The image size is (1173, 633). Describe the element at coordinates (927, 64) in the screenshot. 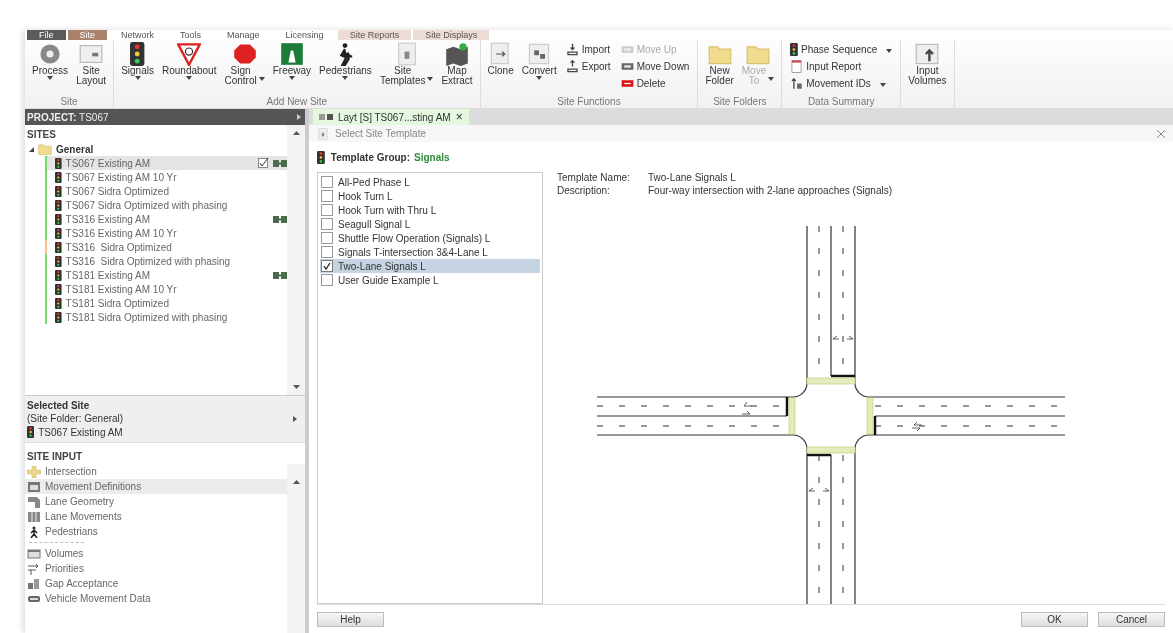

I see `ribbon-button: Input Volumes` at that location.